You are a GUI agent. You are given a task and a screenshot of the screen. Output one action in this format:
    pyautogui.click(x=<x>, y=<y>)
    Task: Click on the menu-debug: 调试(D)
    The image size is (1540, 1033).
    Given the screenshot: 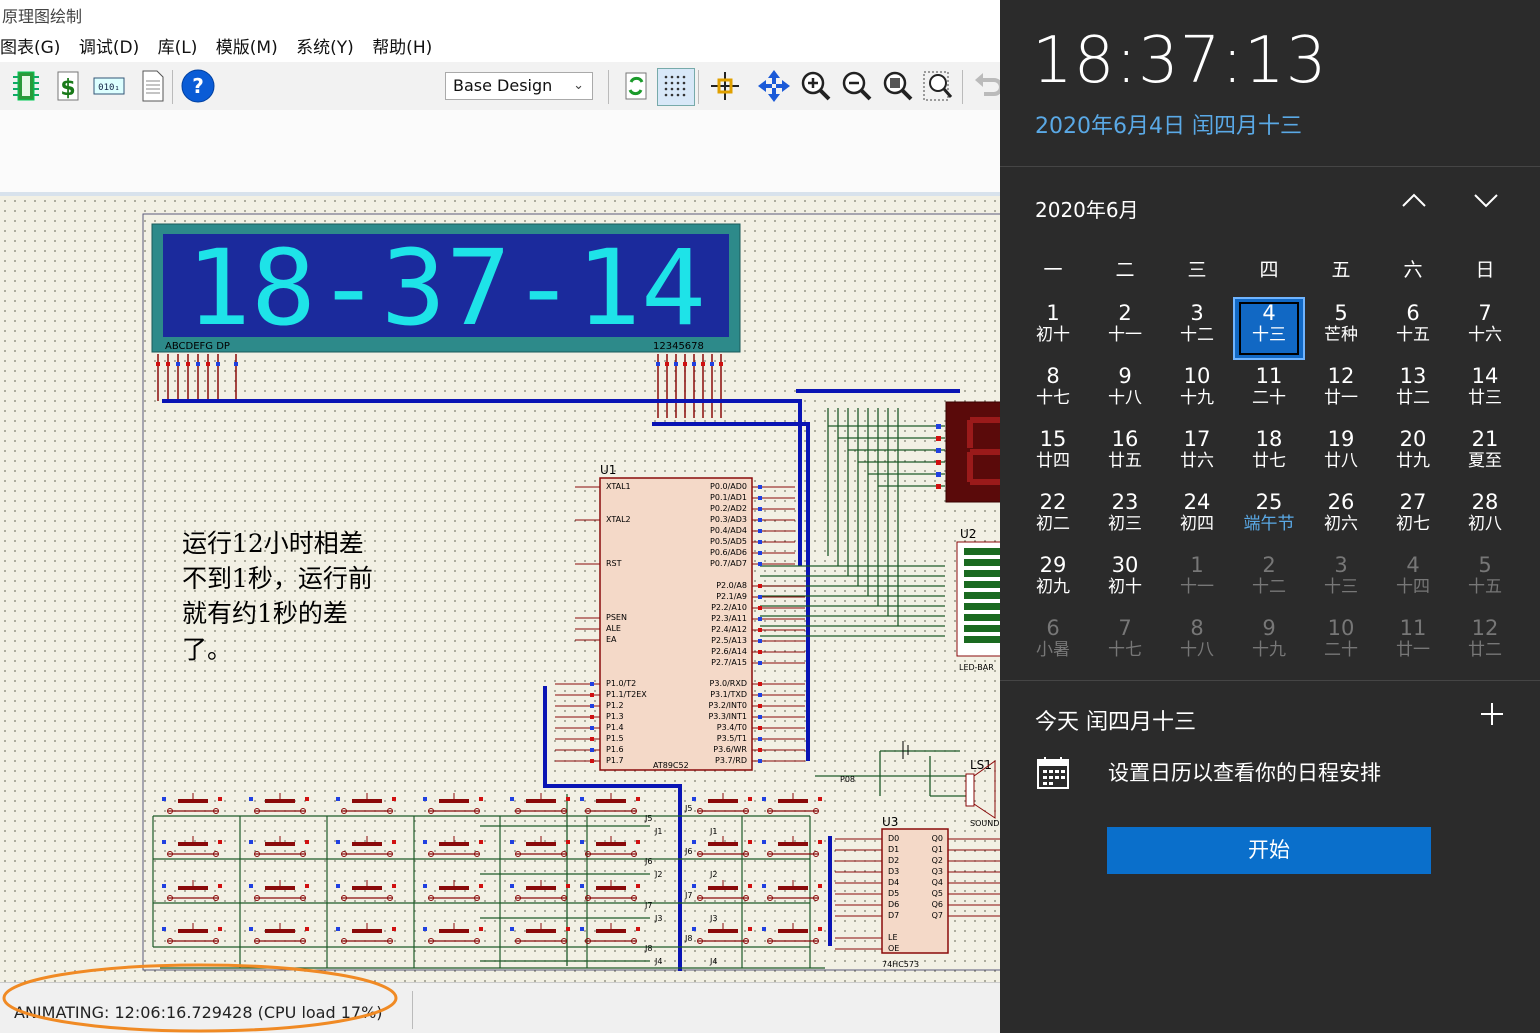 What is the action you would take?
    pyautogui.click(x=109, y=48)
    